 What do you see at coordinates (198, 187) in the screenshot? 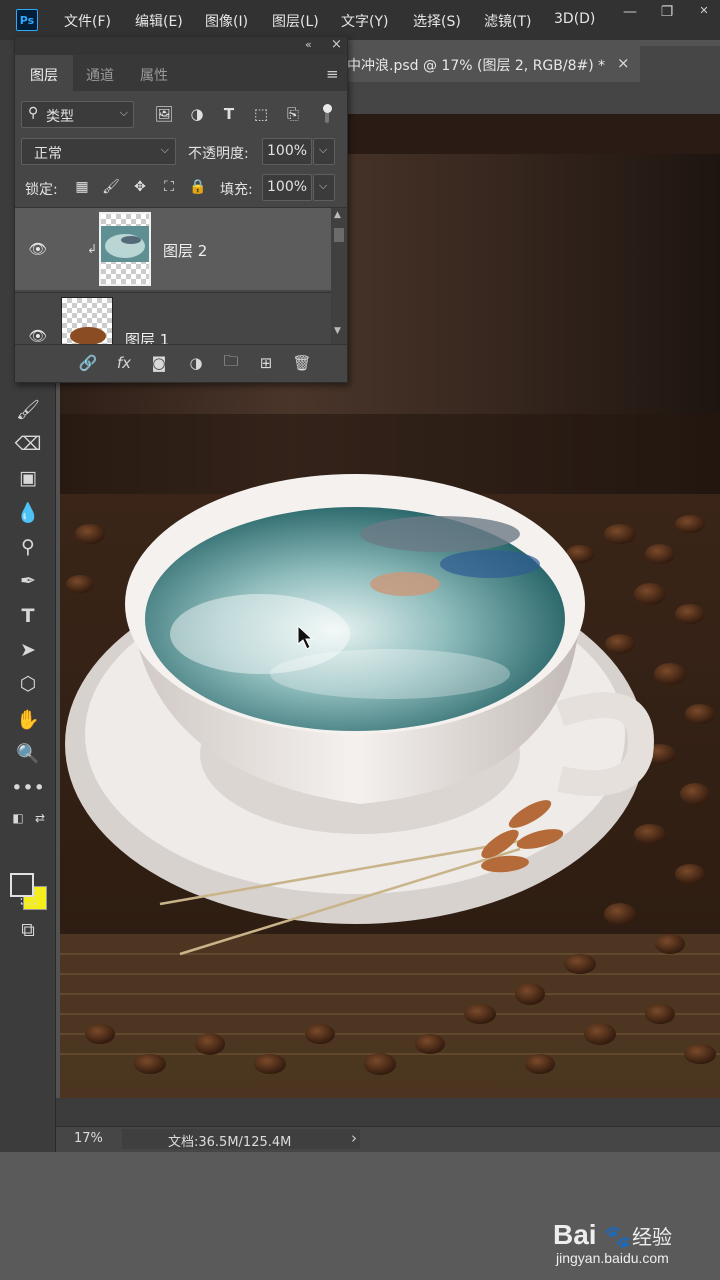
I see `lock-all-icon: 🔒` at bounding box center [198, 187].